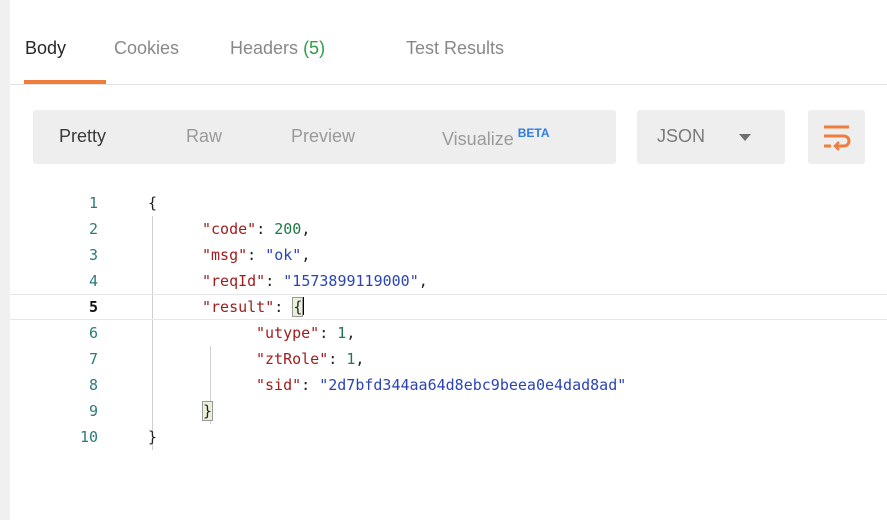  Describe the element at coordinates (238, 307) in the screenshot. I see `json-key: "result"` at that location.